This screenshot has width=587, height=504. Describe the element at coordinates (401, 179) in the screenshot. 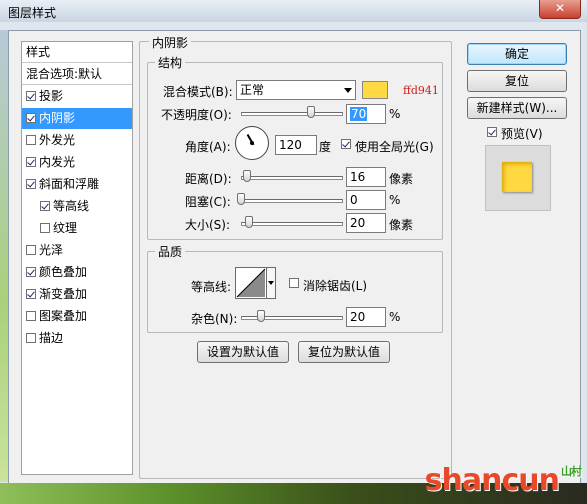

I see `distance-unit: 像素` at that location.